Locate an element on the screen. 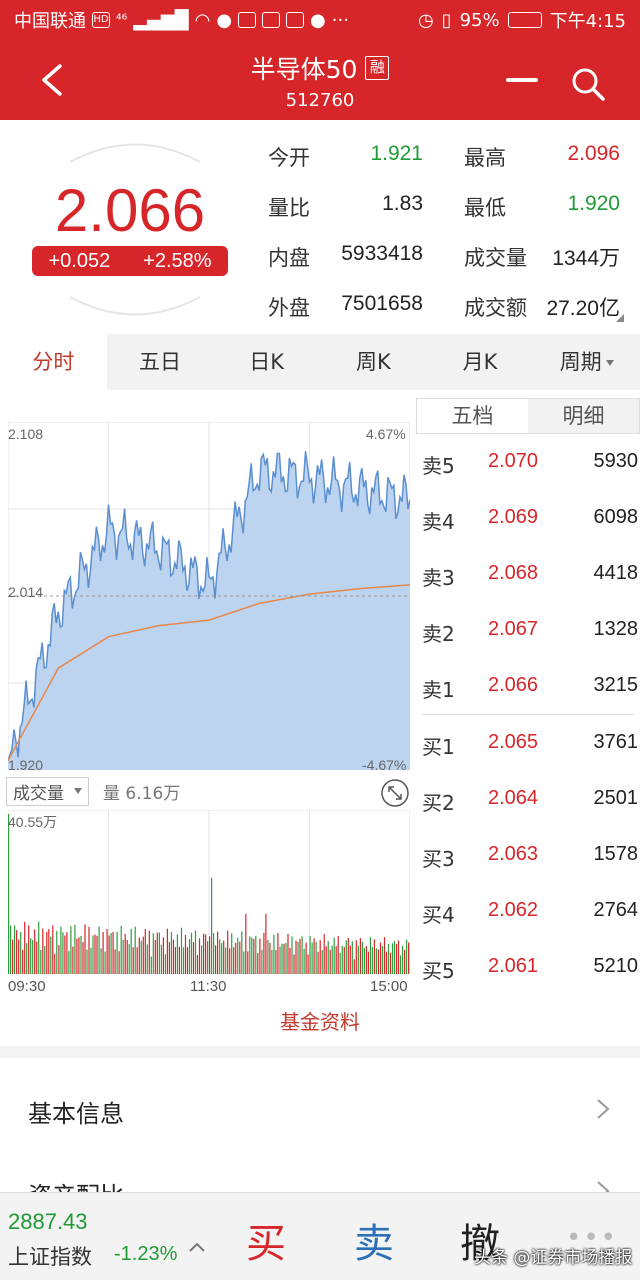 This screenshot has width=640, height=1280. tab-daily-k: 日K is located at coordinates (266, 362).